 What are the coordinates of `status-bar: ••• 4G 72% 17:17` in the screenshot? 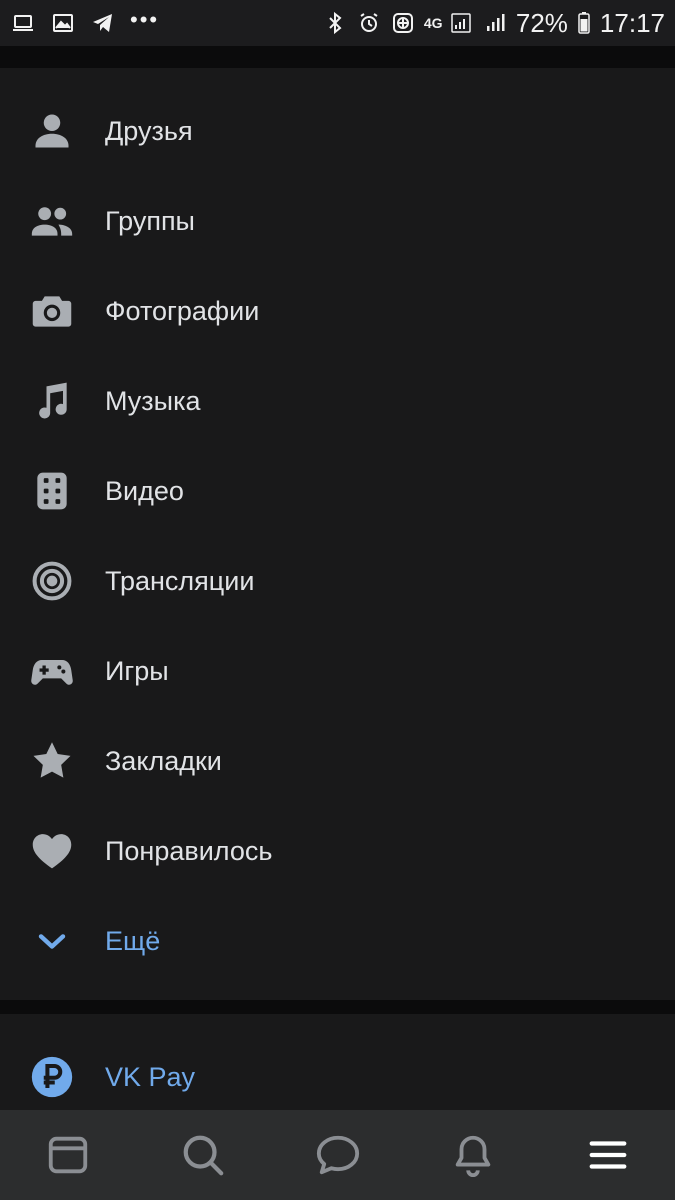 It's located at (337, 23).